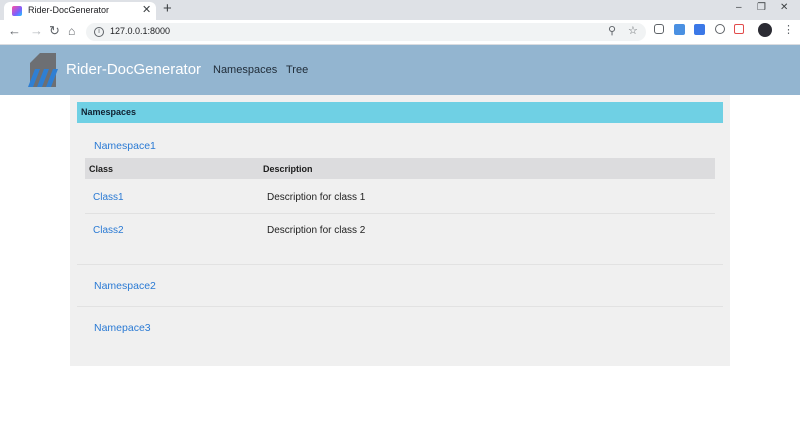 This screenshot has height=425, width=800. Describe the element at coordinates (101, 169) in the screenshot. I see `column-header-class: Class` at that location.